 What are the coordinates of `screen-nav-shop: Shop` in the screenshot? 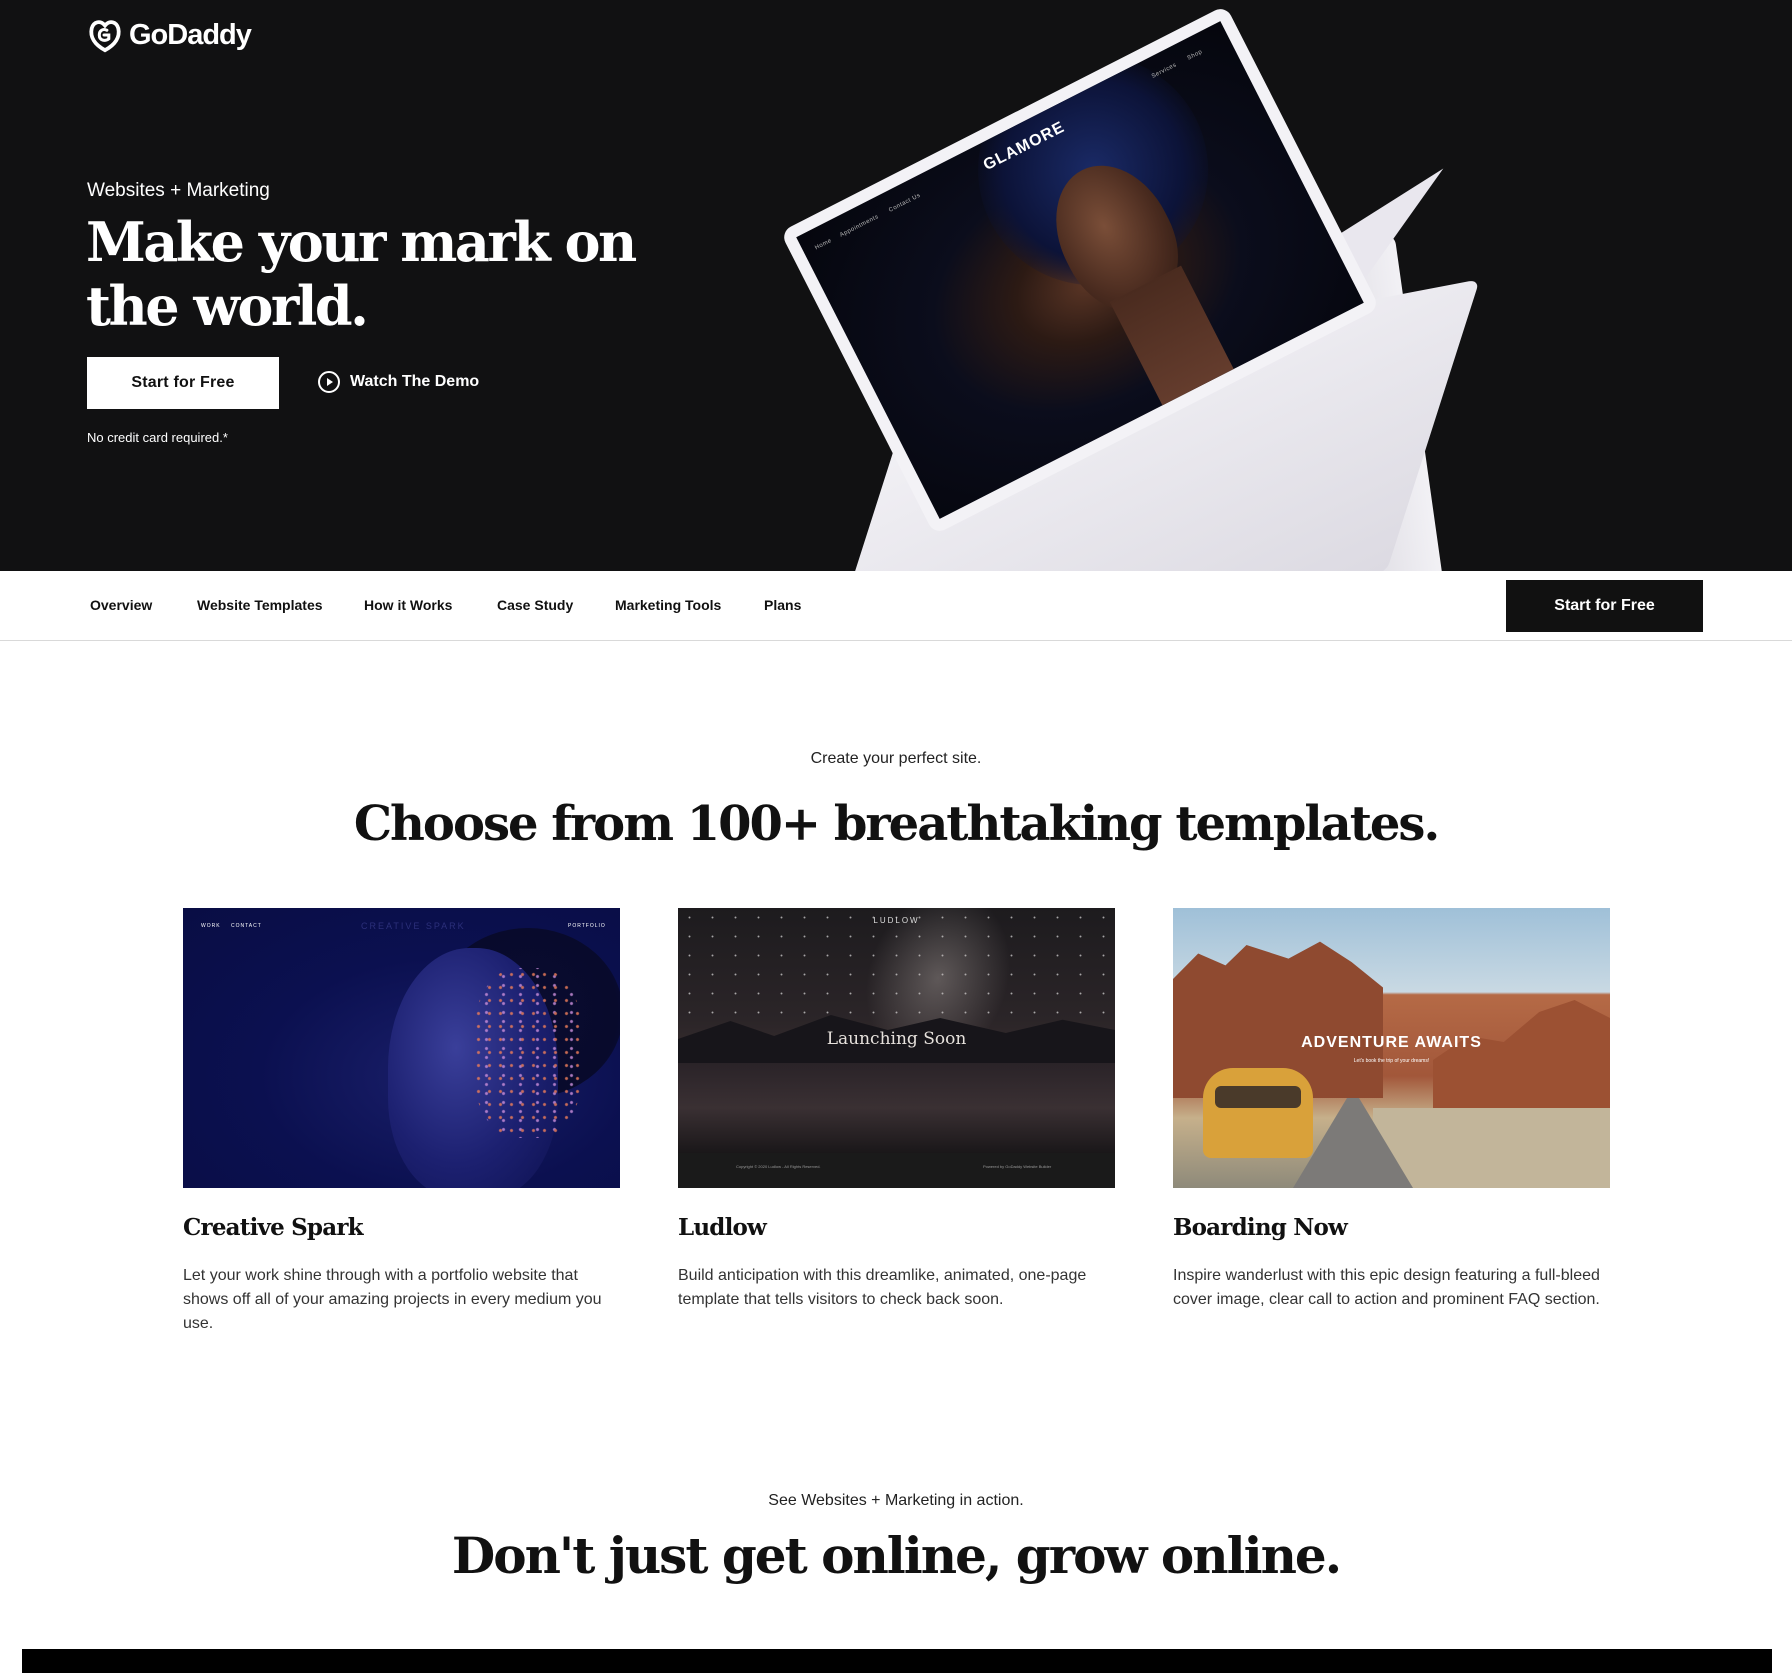 It's located at (1195, 55).